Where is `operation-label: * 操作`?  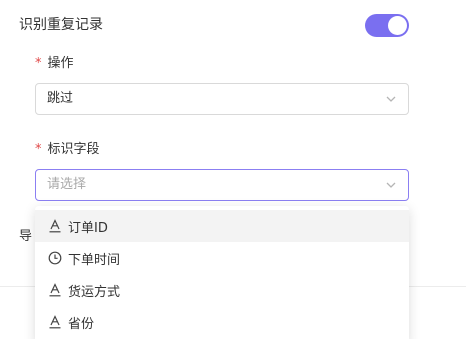 operation-label: * 操作 is located at coordinates (54, 64).